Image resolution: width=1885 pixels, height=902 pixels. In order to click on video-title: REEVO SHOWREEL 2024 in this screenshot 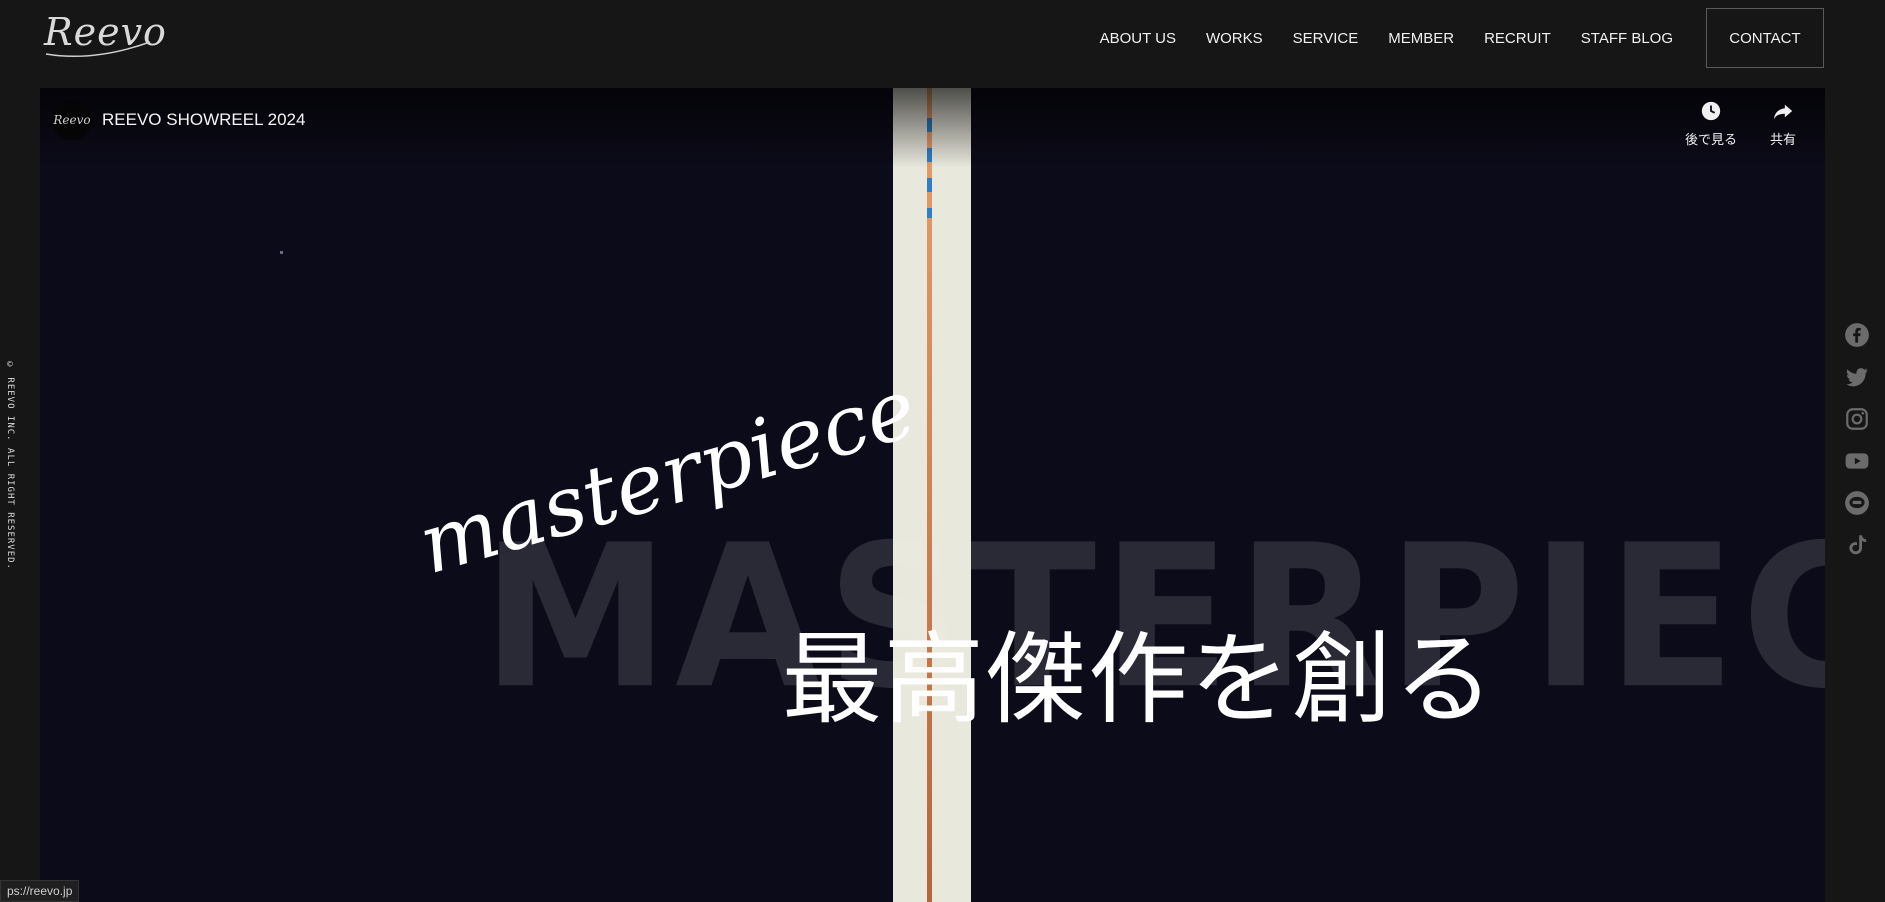, I will do `click(203, 120)`.